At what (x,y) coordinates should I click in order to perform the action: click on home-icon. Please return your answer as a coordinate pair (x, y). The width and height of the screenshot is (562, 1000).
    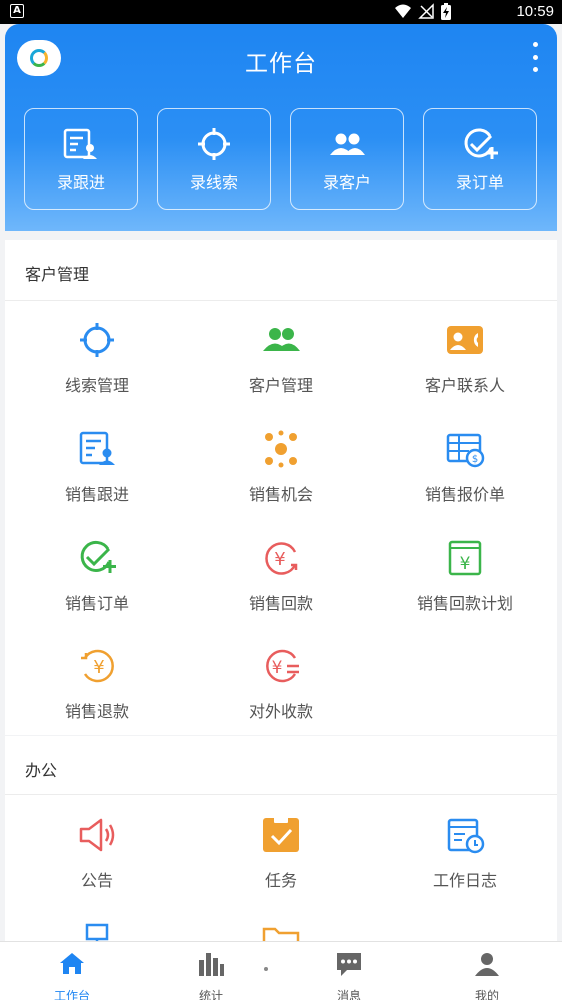
    Looking at the image, I should click on (72, 963).